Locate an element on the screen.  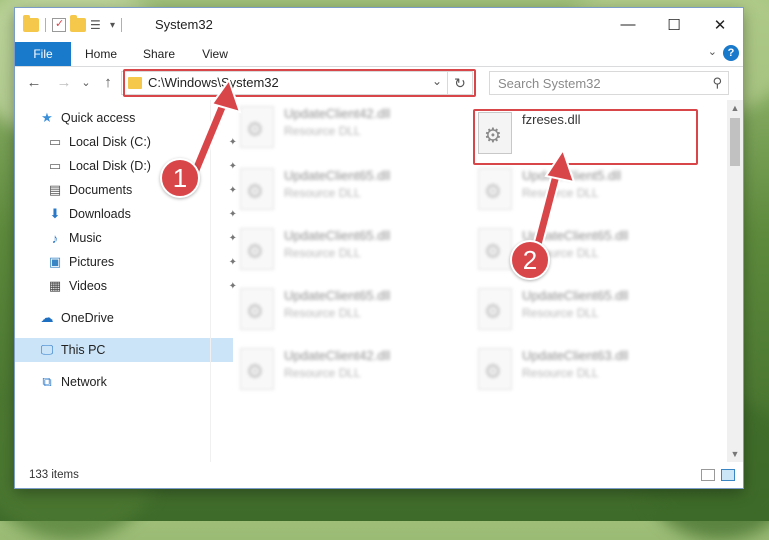
sidebar-item-quick-access: ★ Quick access is located at coordinates (124, 118).